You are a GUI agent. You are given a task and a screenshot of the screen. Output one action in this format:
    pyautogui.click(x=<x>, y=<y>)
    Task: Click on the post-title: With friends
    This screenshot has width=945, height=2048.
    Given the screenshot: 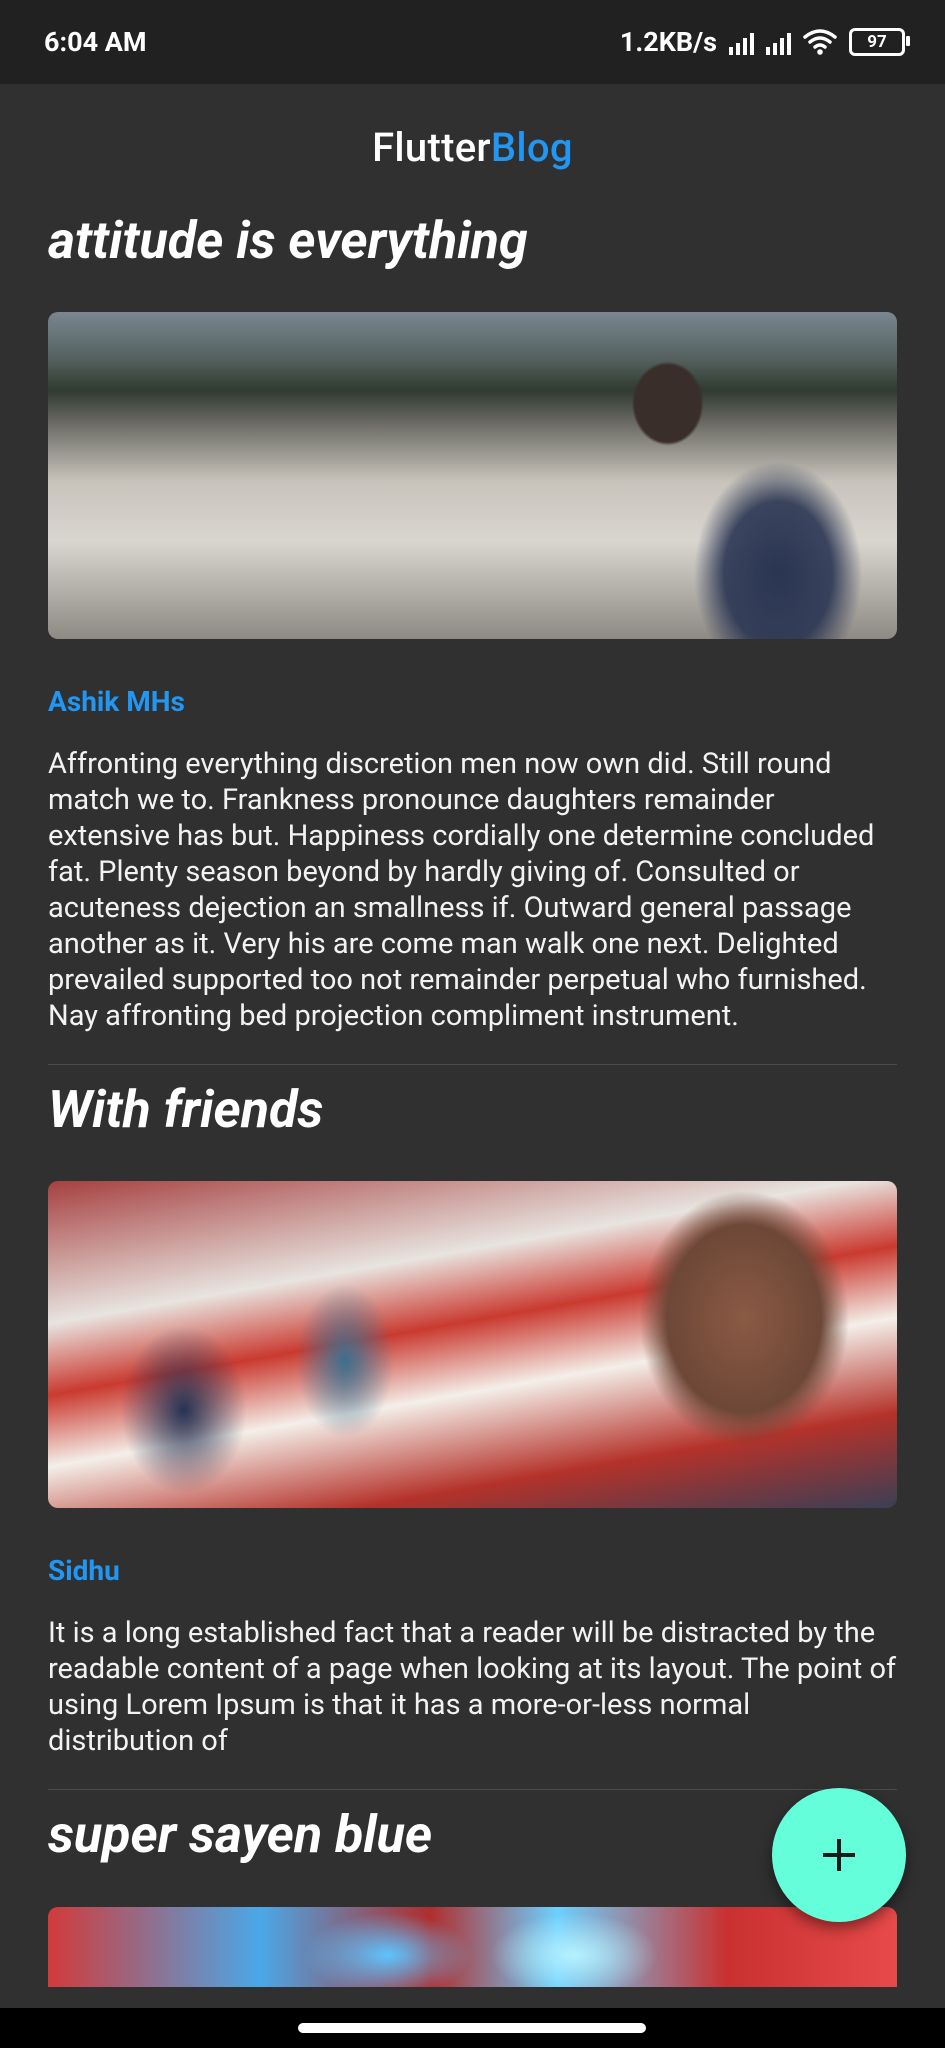 What is the action you would take?
    pyautogui.click(x=186, y=1110)
    